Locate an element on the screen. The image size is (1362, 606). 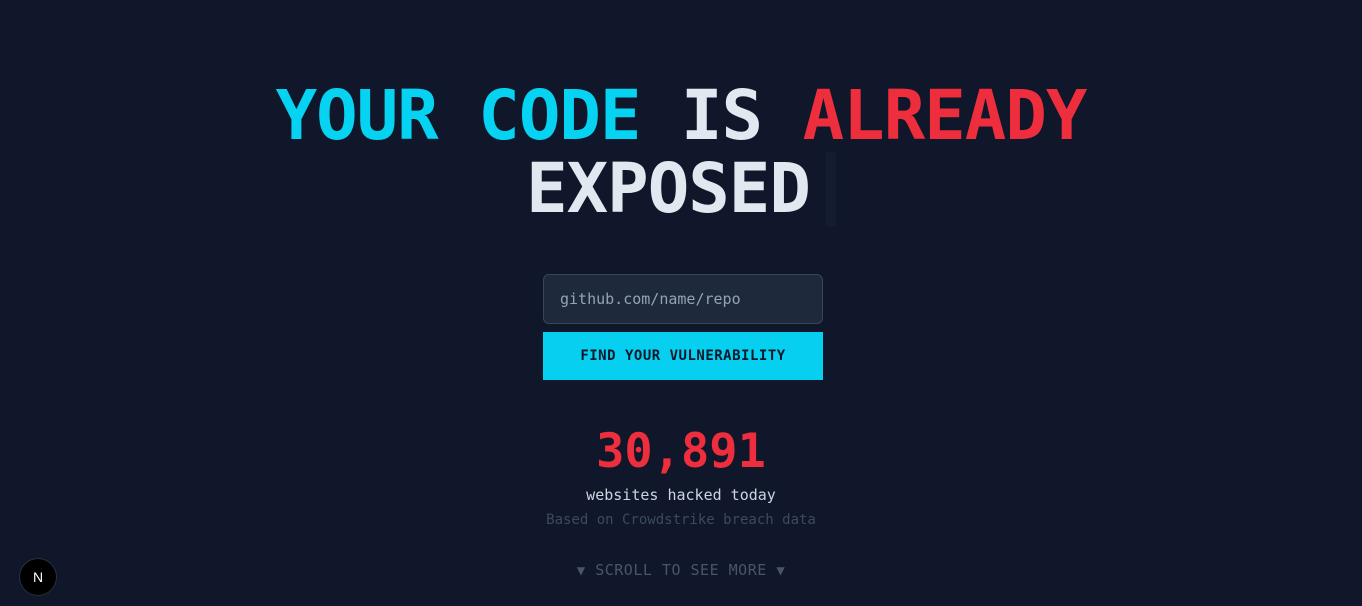
hacked-count: 30,891 is located at coordinates (681, 451).